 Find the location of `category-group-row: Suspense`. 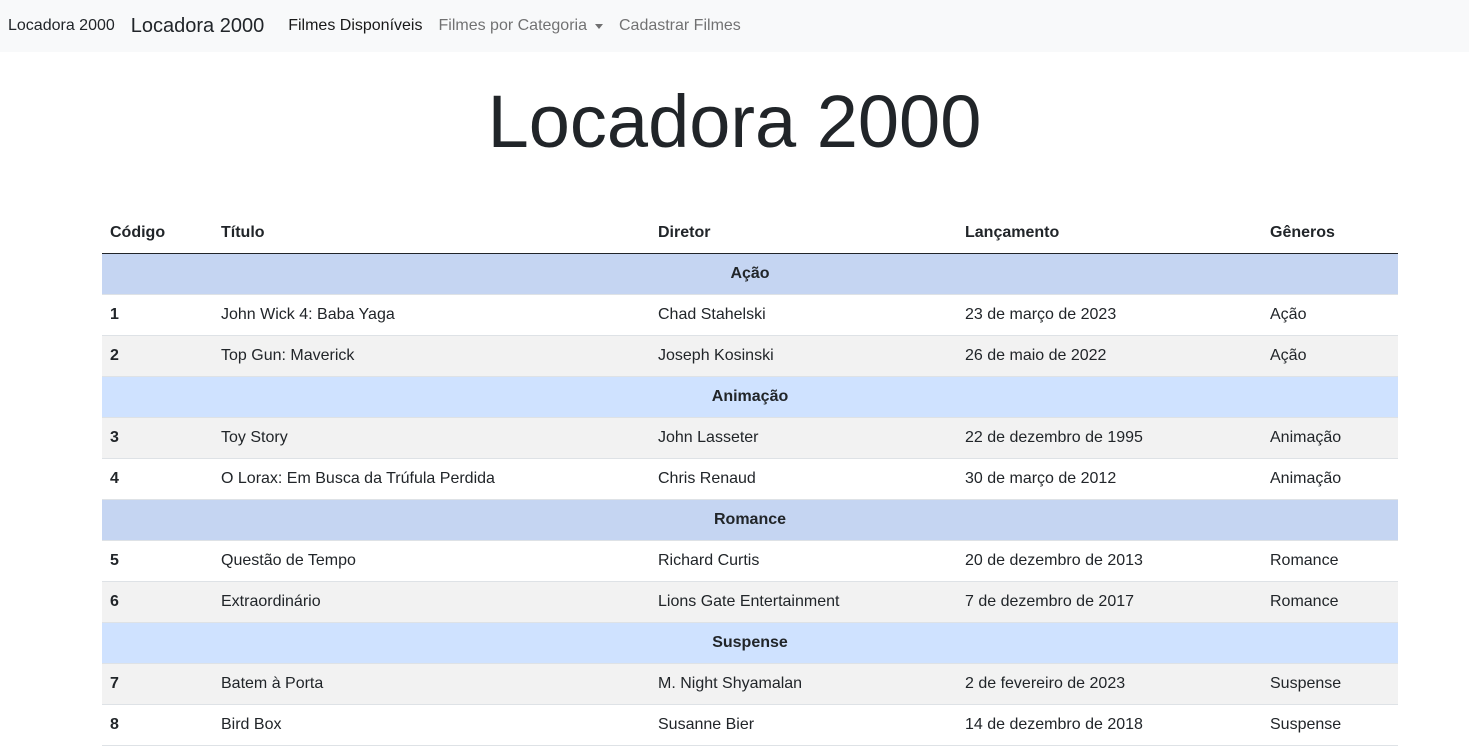

category-group-row: Suspense is located at coordinates (750, 643).